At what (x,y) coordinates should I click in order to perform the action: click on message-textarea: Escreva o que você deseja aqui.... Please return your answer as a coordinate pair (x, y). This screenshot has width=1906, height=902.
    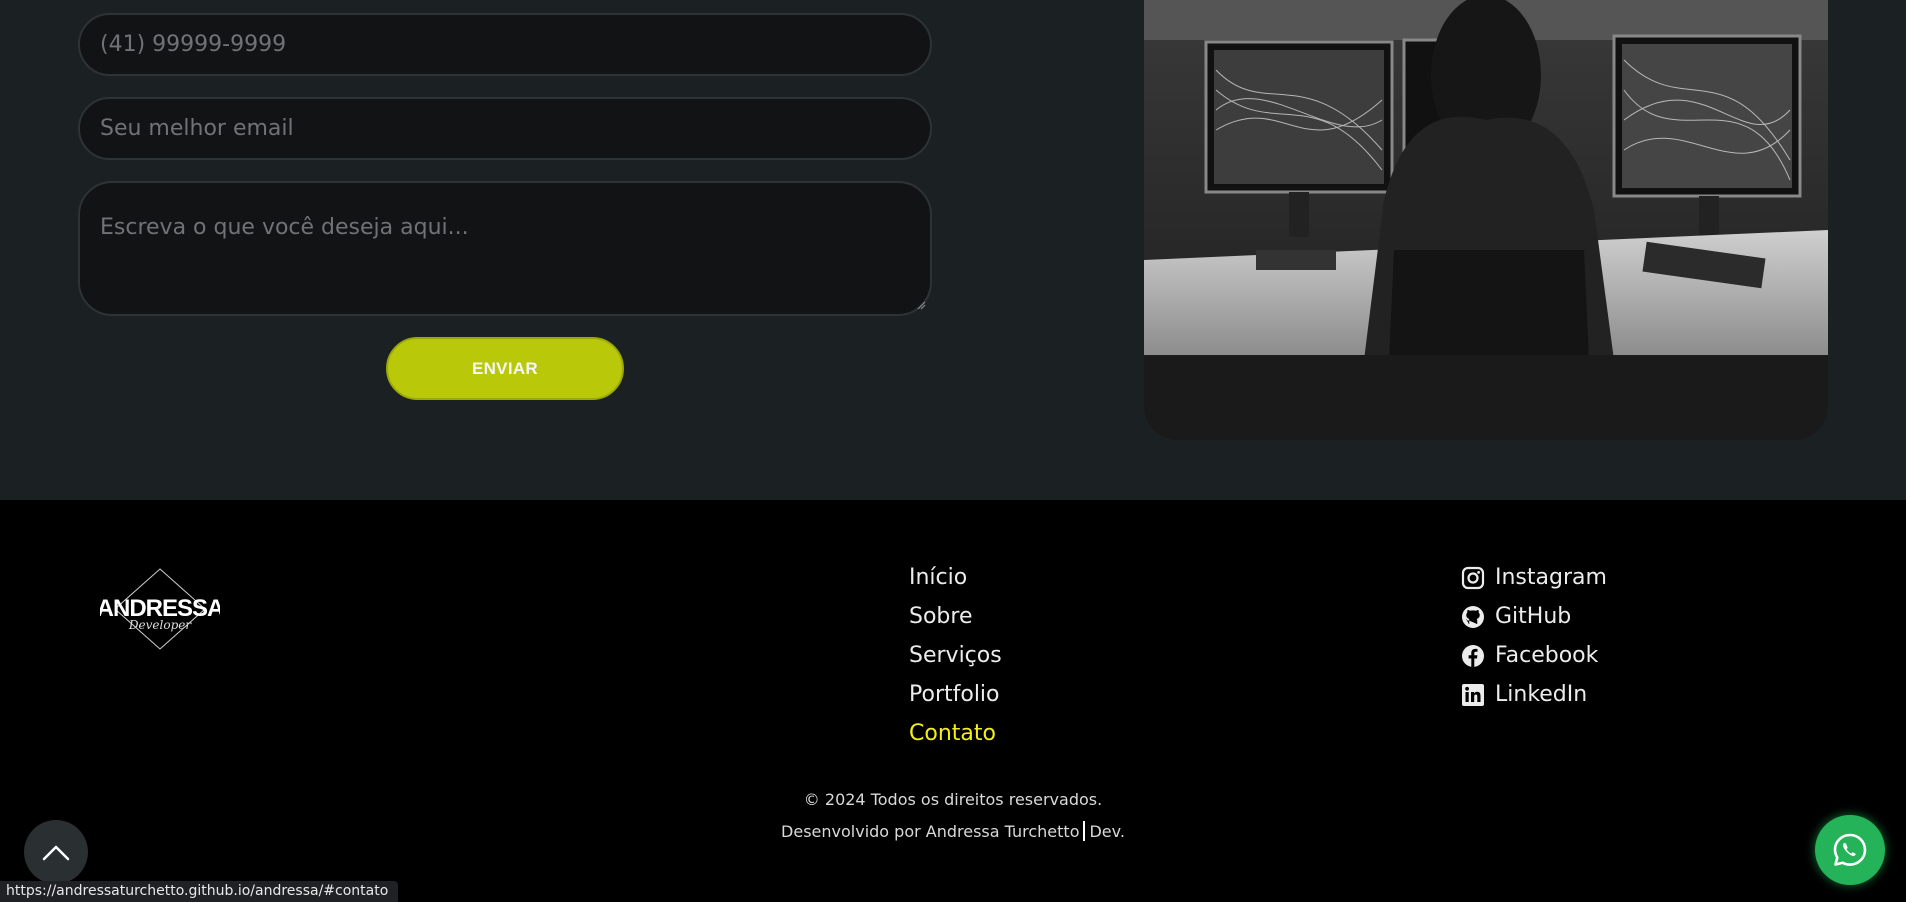
    Looking at the image, I should click on (505, 248).